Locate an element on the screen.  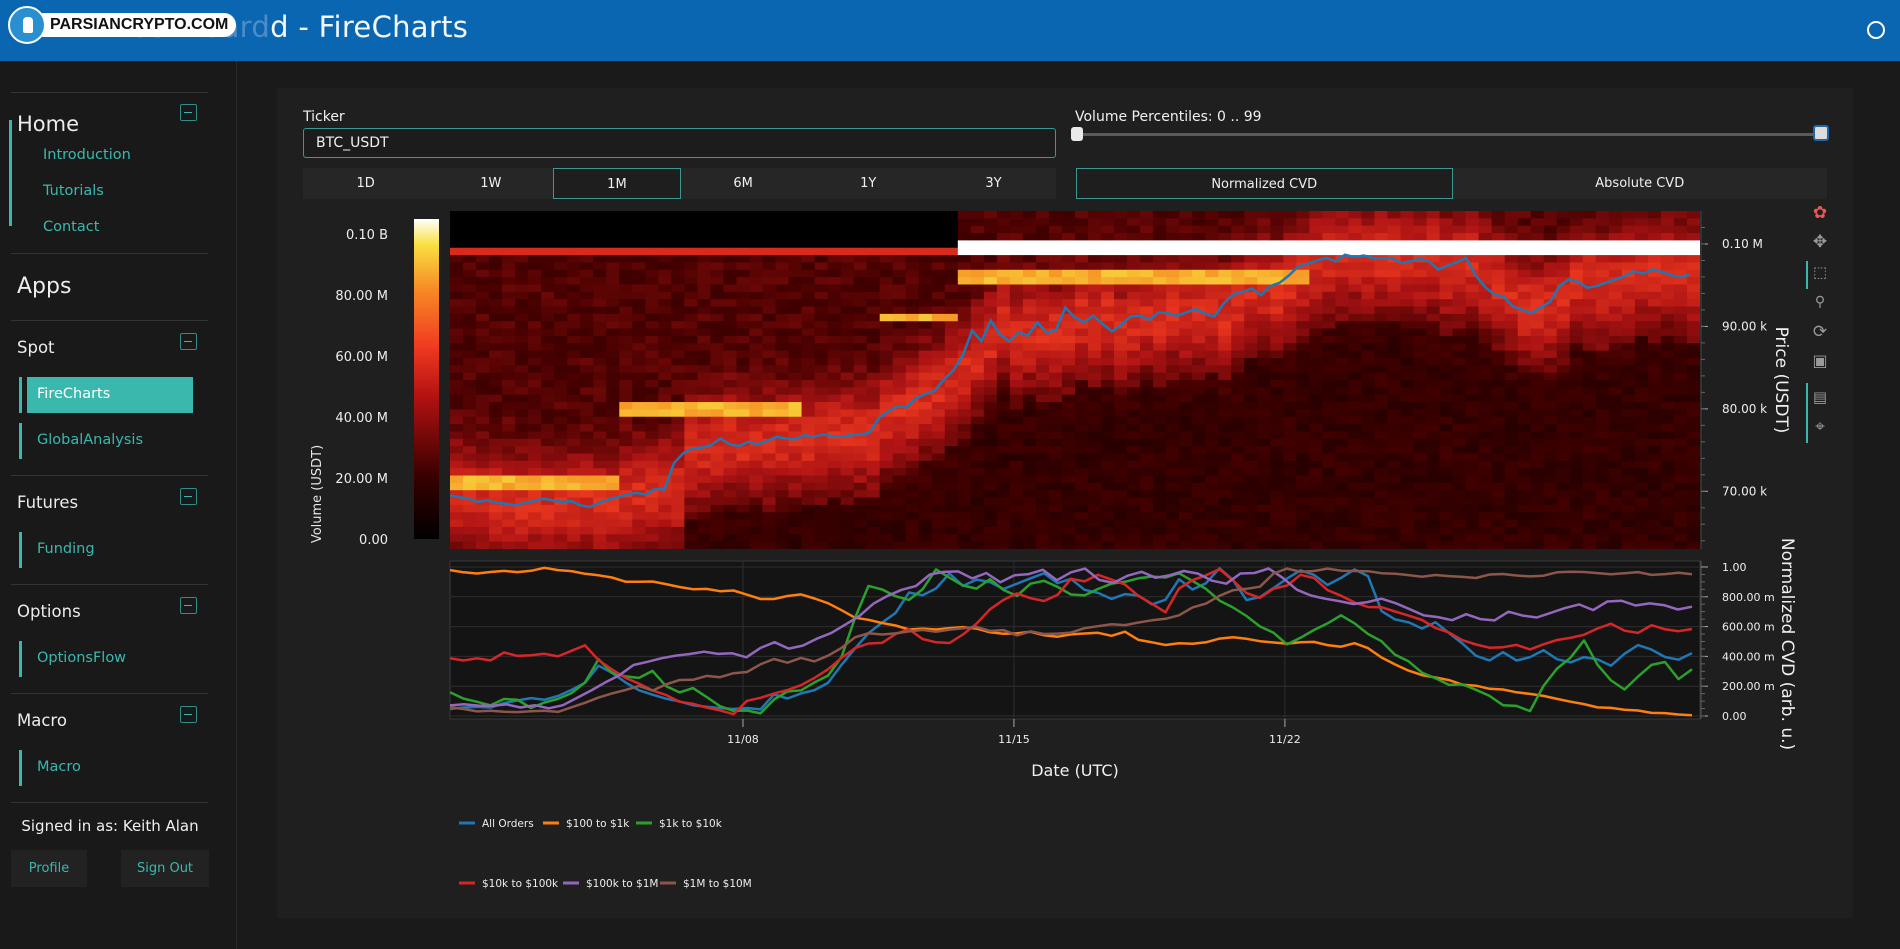
logo-icon: ✿ is located at coordinates (1820, 213).